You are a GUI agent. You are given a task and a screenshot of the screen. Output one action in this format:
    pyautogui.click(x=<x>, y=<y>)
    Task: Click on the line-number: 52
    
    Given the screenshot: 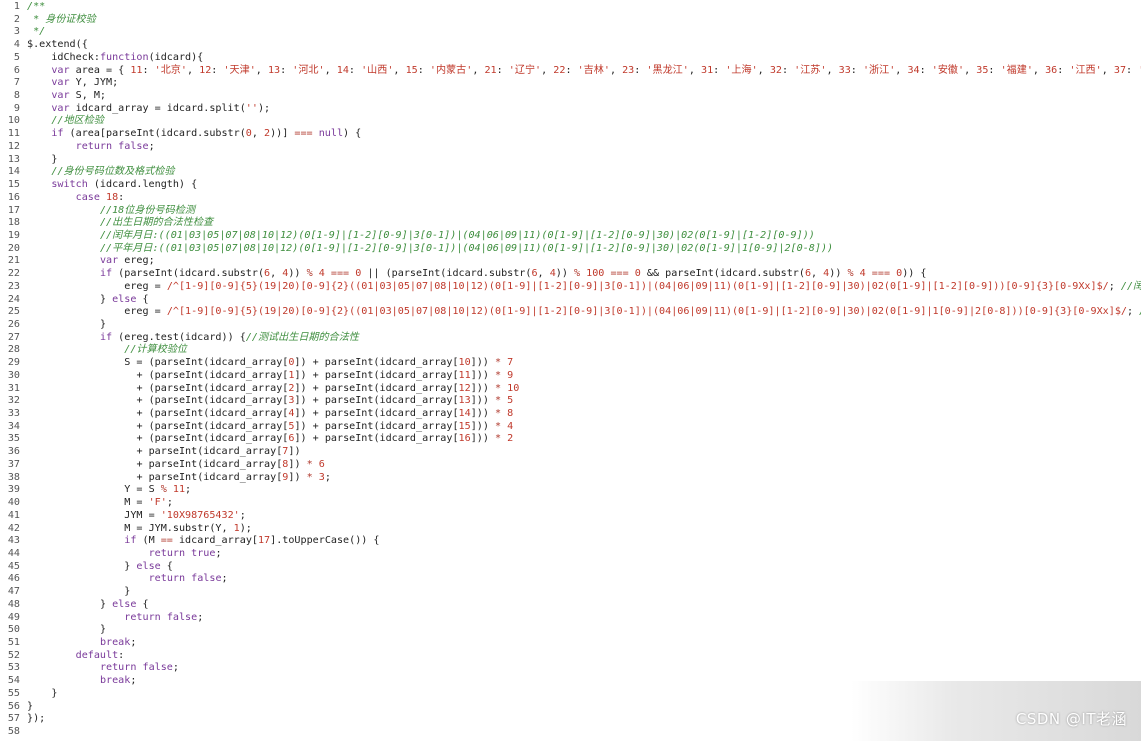 What is the action you would take?
    pyautogui.click(x=13, y=655)
    